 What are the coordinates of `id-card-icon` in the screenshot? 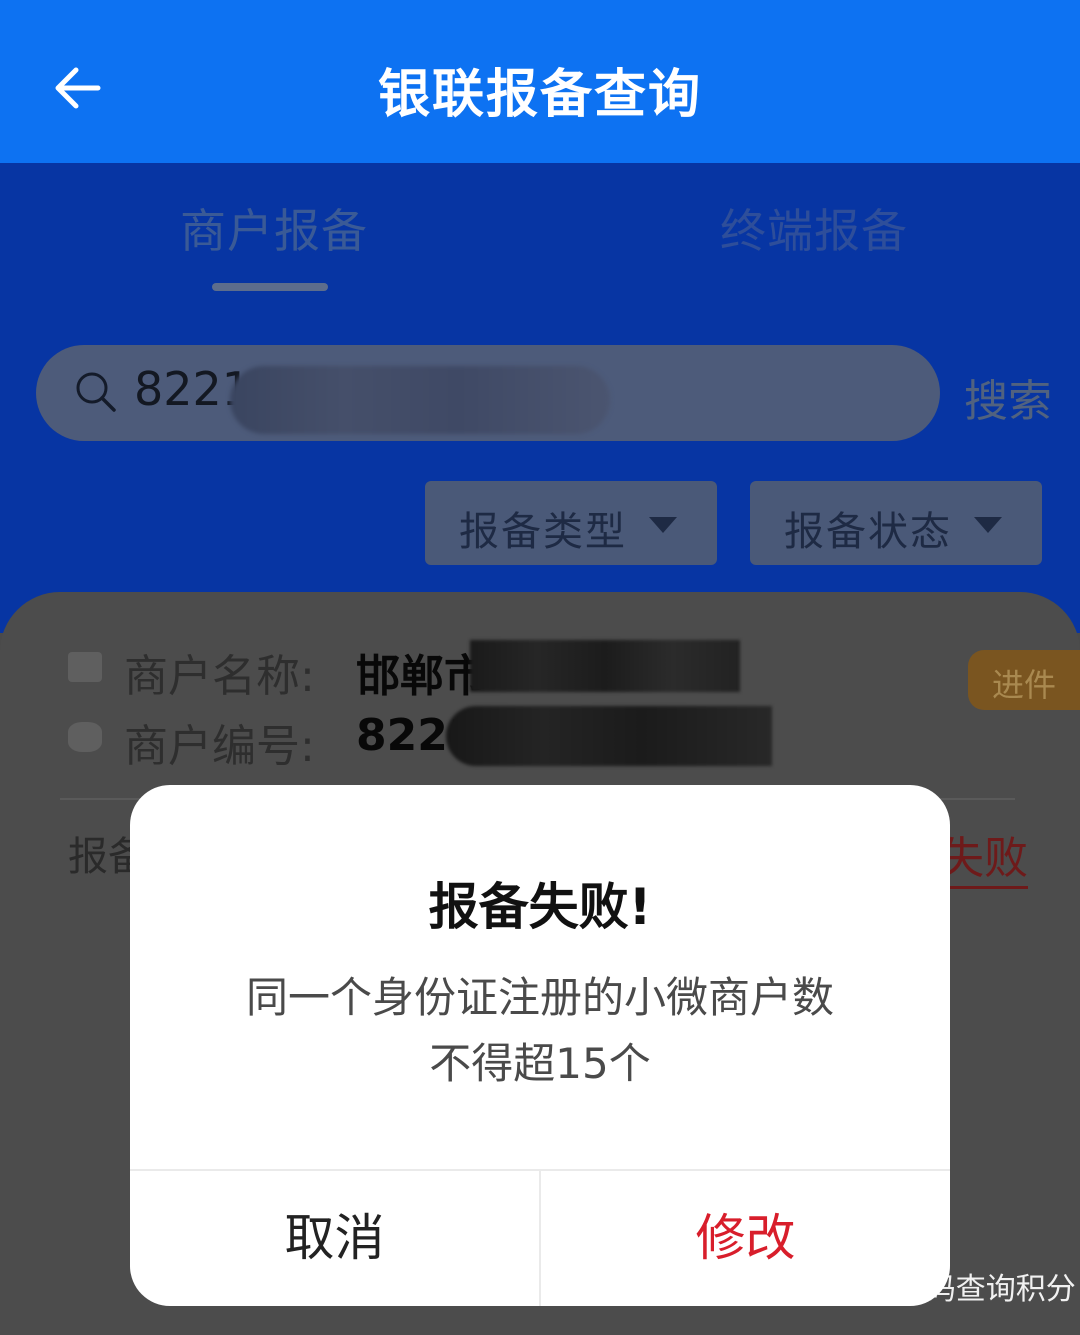 It's located at (85, 667).